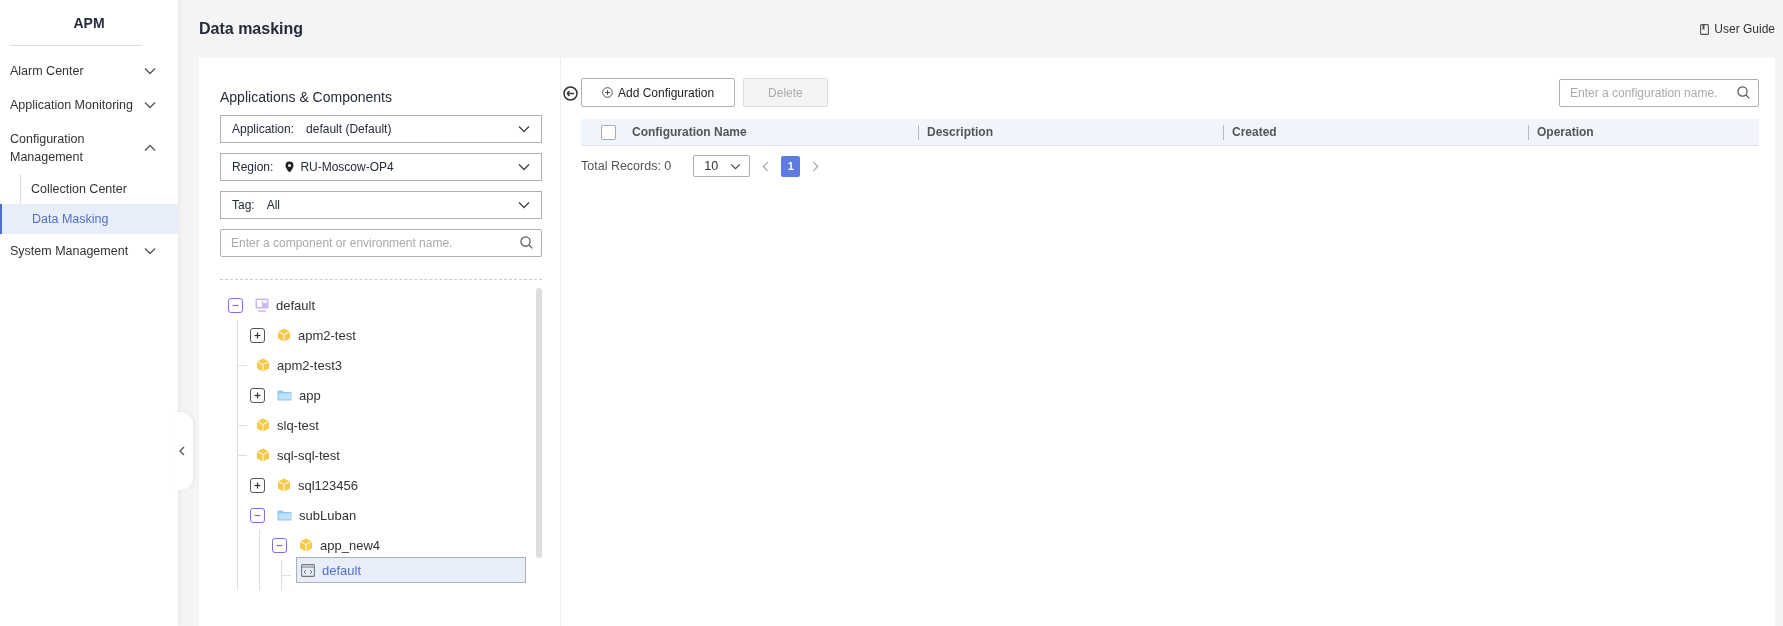  I want to click on column-header: Description, so click(1070, 132).